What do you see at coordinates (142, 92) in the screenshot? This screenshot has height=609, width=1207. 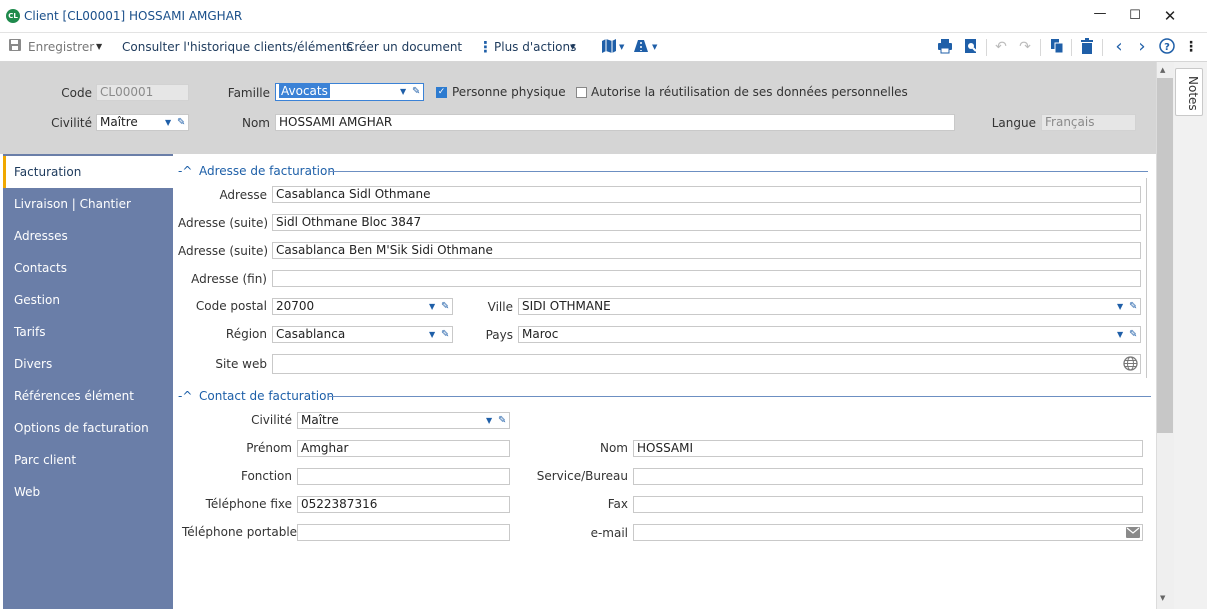 I see `code-field: CL00001` at bounding box center [142, 92].